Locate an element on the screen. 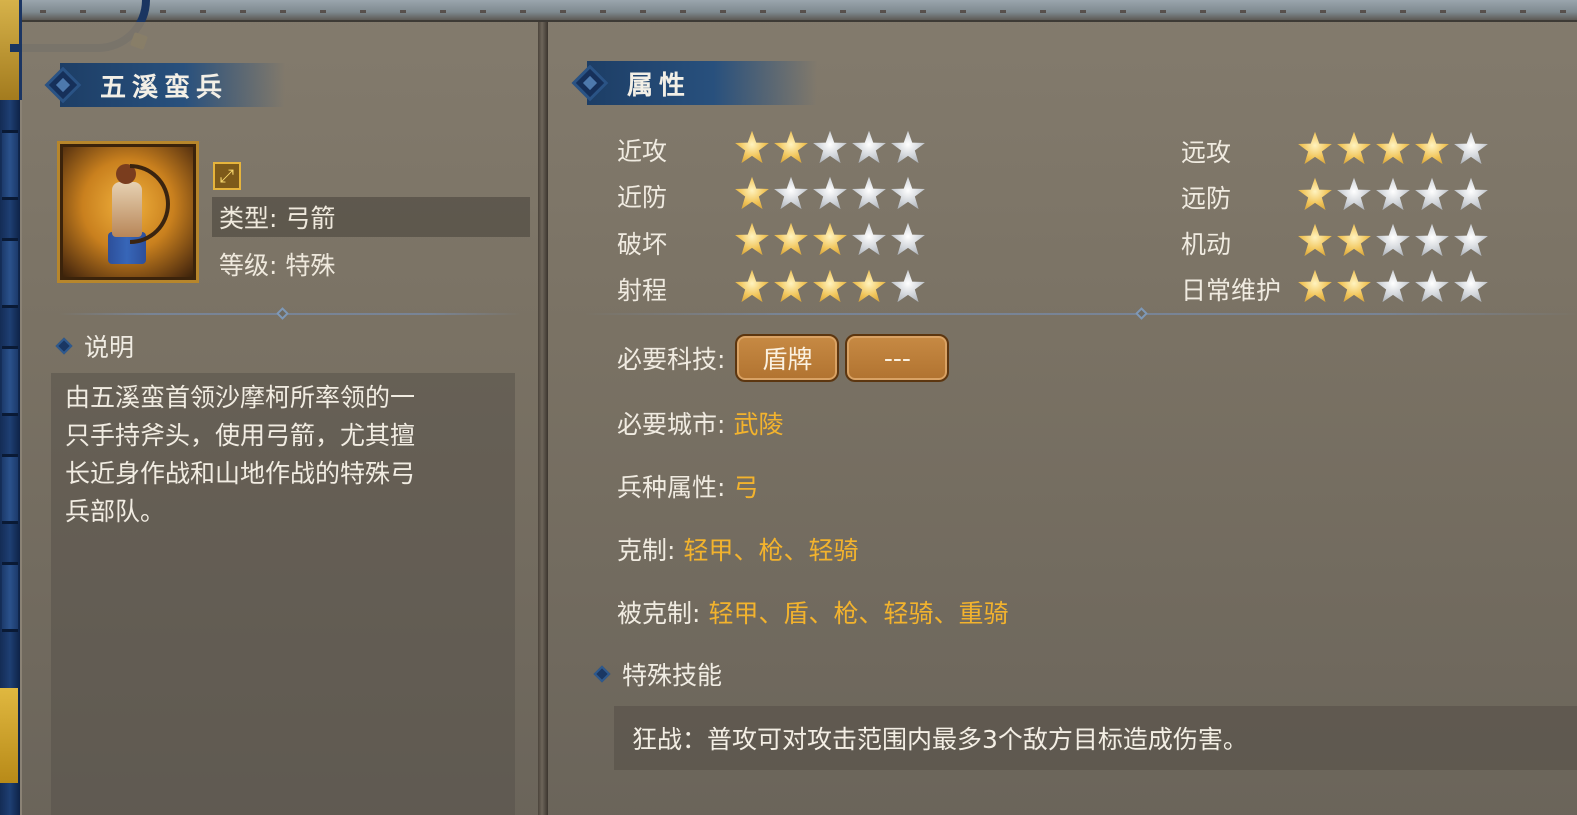 Image resolution: width=1577 pixels, height=815 pixels. counters-row: 克制: 轻甲、枪、轻骑 is located at coordinates (737, 549).